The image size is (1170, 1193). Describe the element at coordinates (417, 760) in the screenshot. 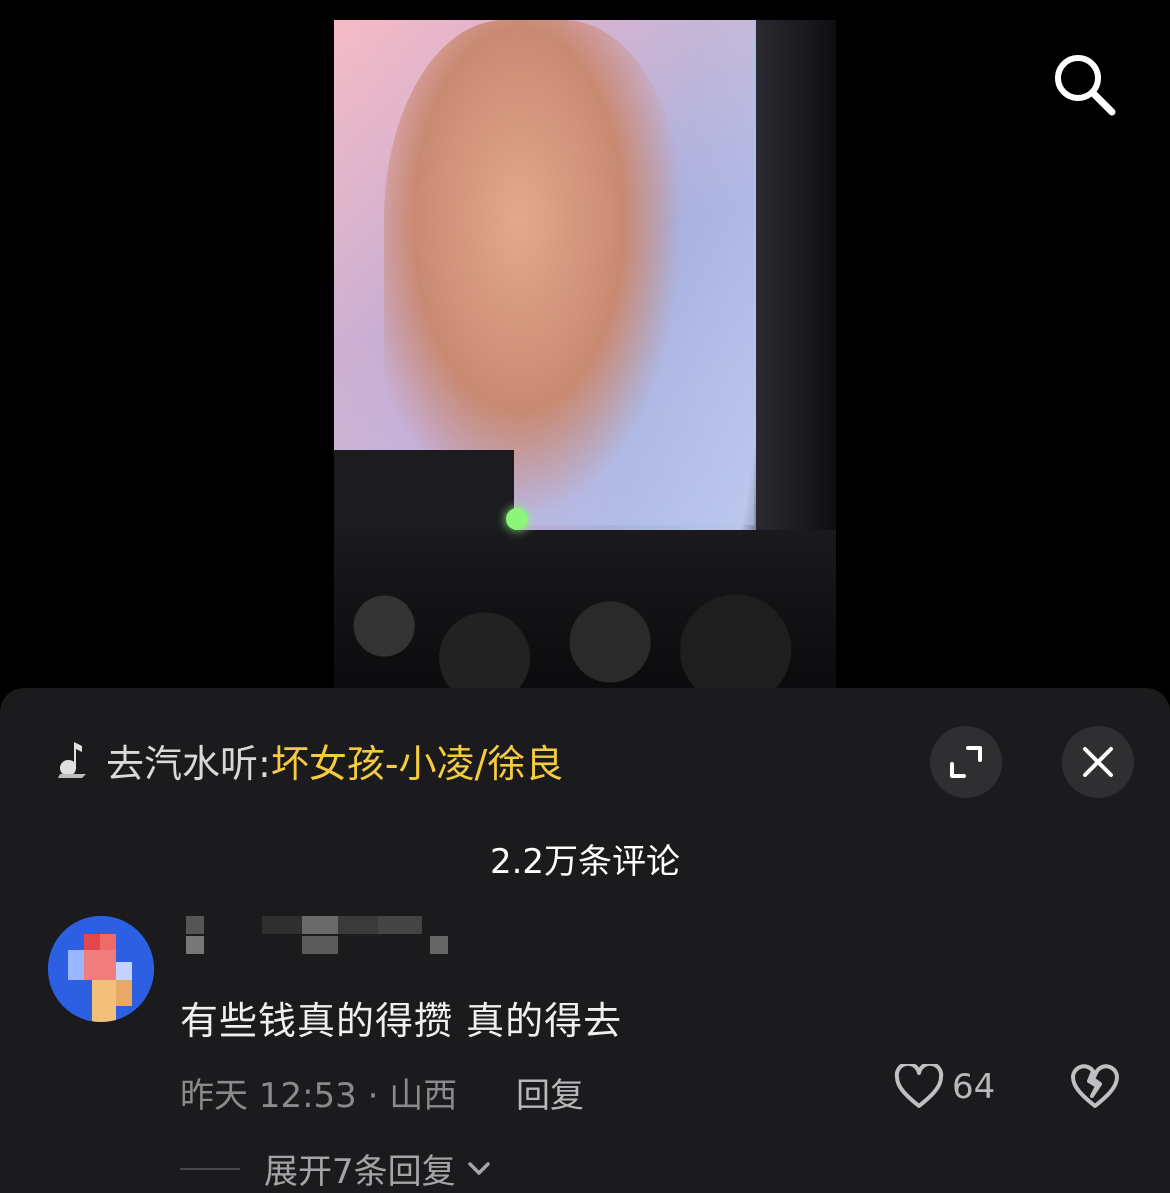

I see `song-title: 坏女孩-小凌/徐良` at that location.